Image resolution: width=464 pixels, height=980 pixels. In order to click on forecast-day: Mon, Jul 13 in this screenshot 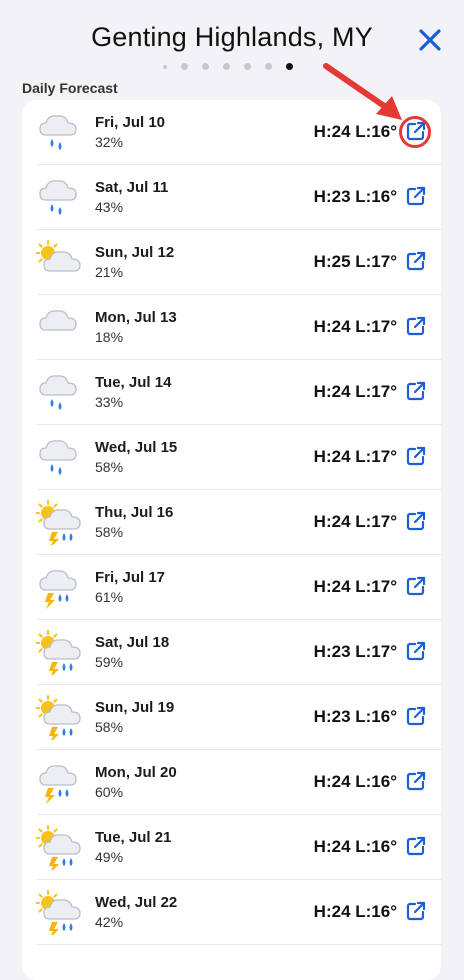, I will do `click(136, 317)`.